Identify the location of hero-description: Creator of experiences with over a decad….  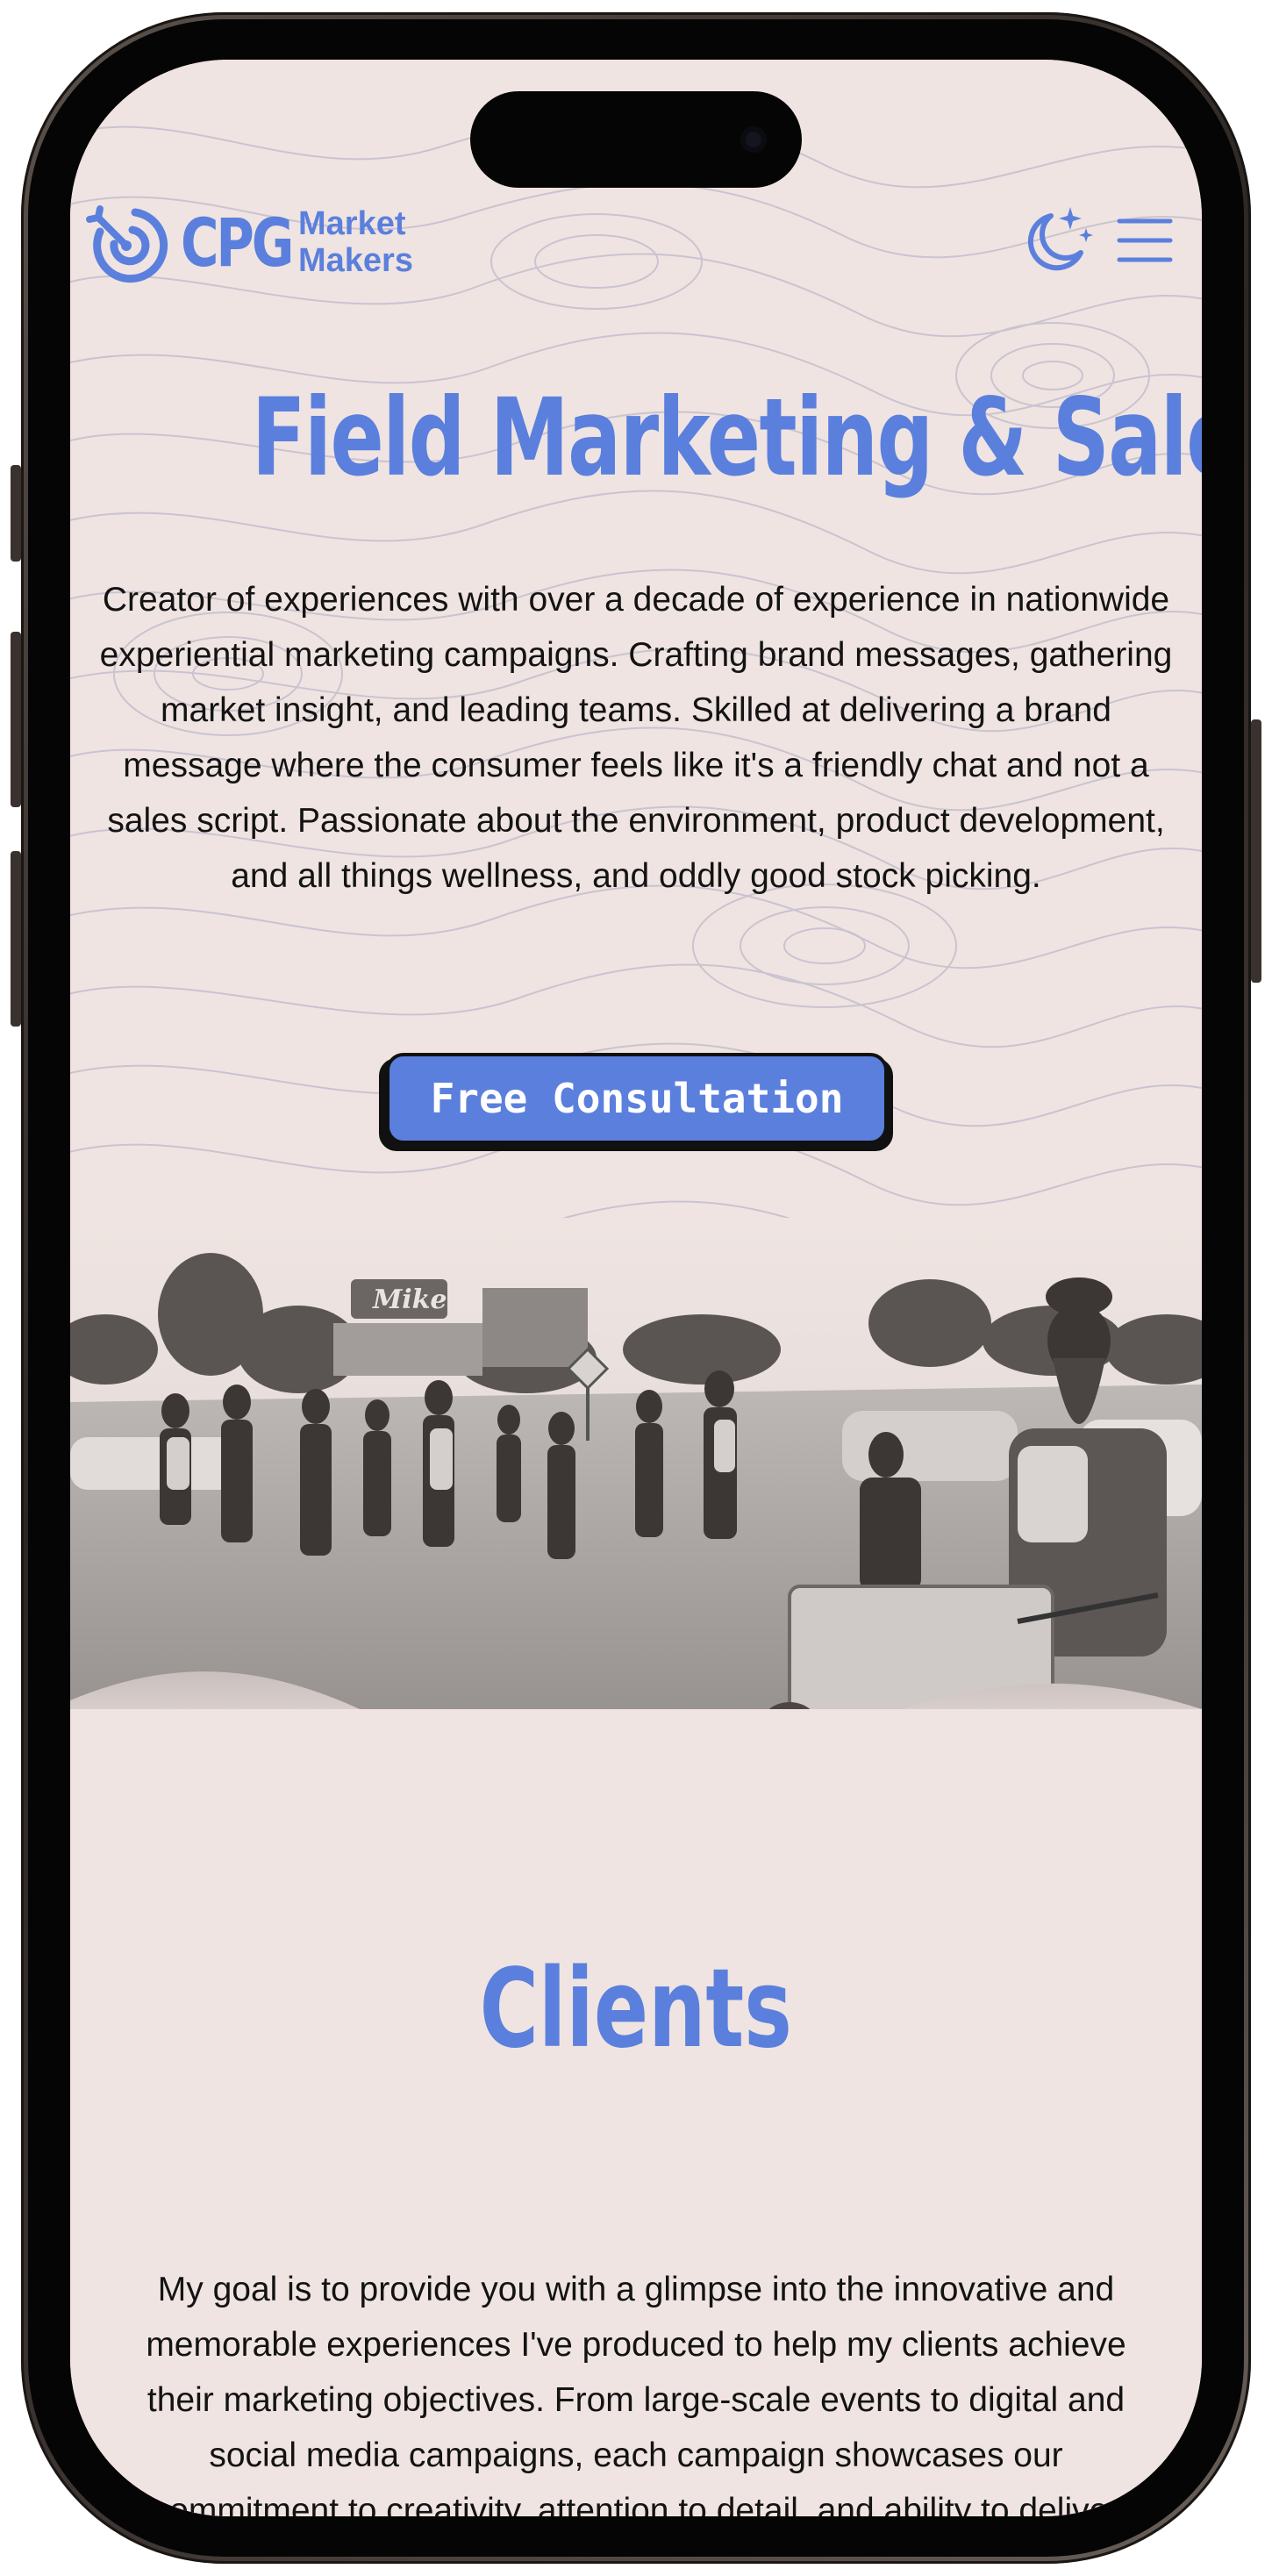
(636, 738).